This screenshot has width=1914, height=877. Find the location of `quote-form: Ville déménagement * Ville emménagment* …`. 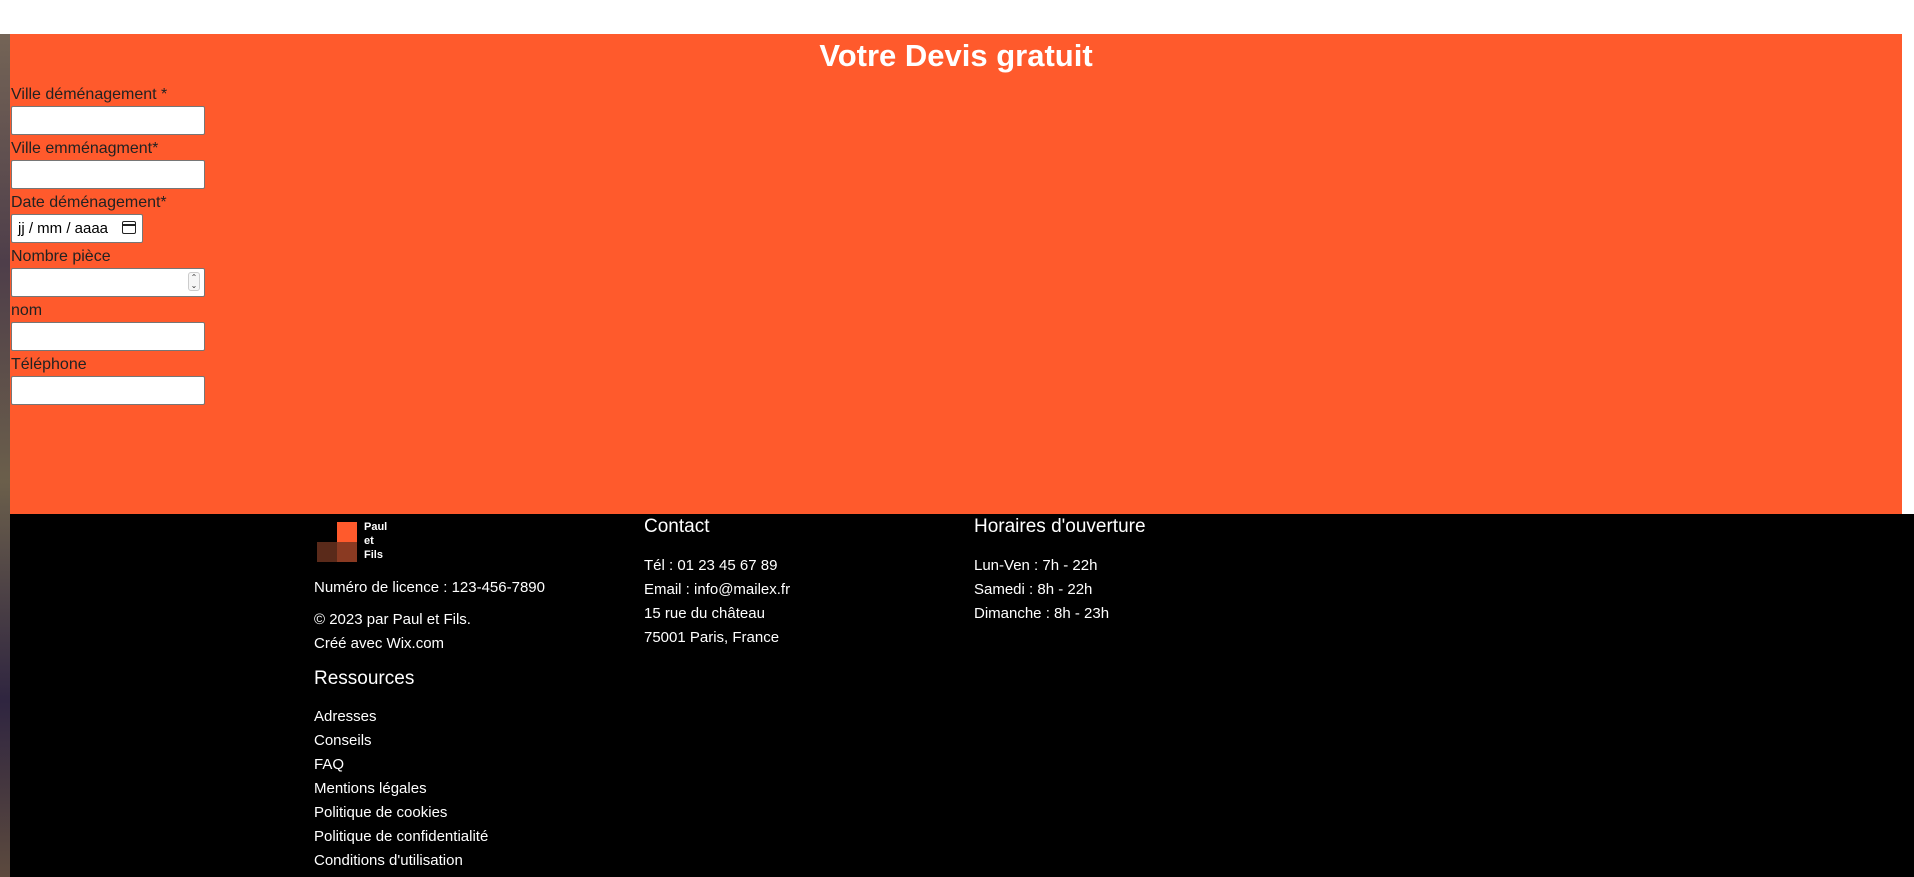

quote-form: Ville déménagement * Ville emménagment* … is located at coordinates (108, 246).